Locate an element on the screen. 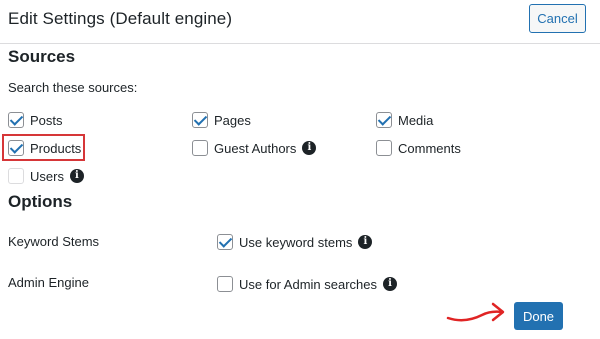 This screenshot has height=339, width=600. guest-authors-label: Guest Authors is located at coordinates (255, 148).